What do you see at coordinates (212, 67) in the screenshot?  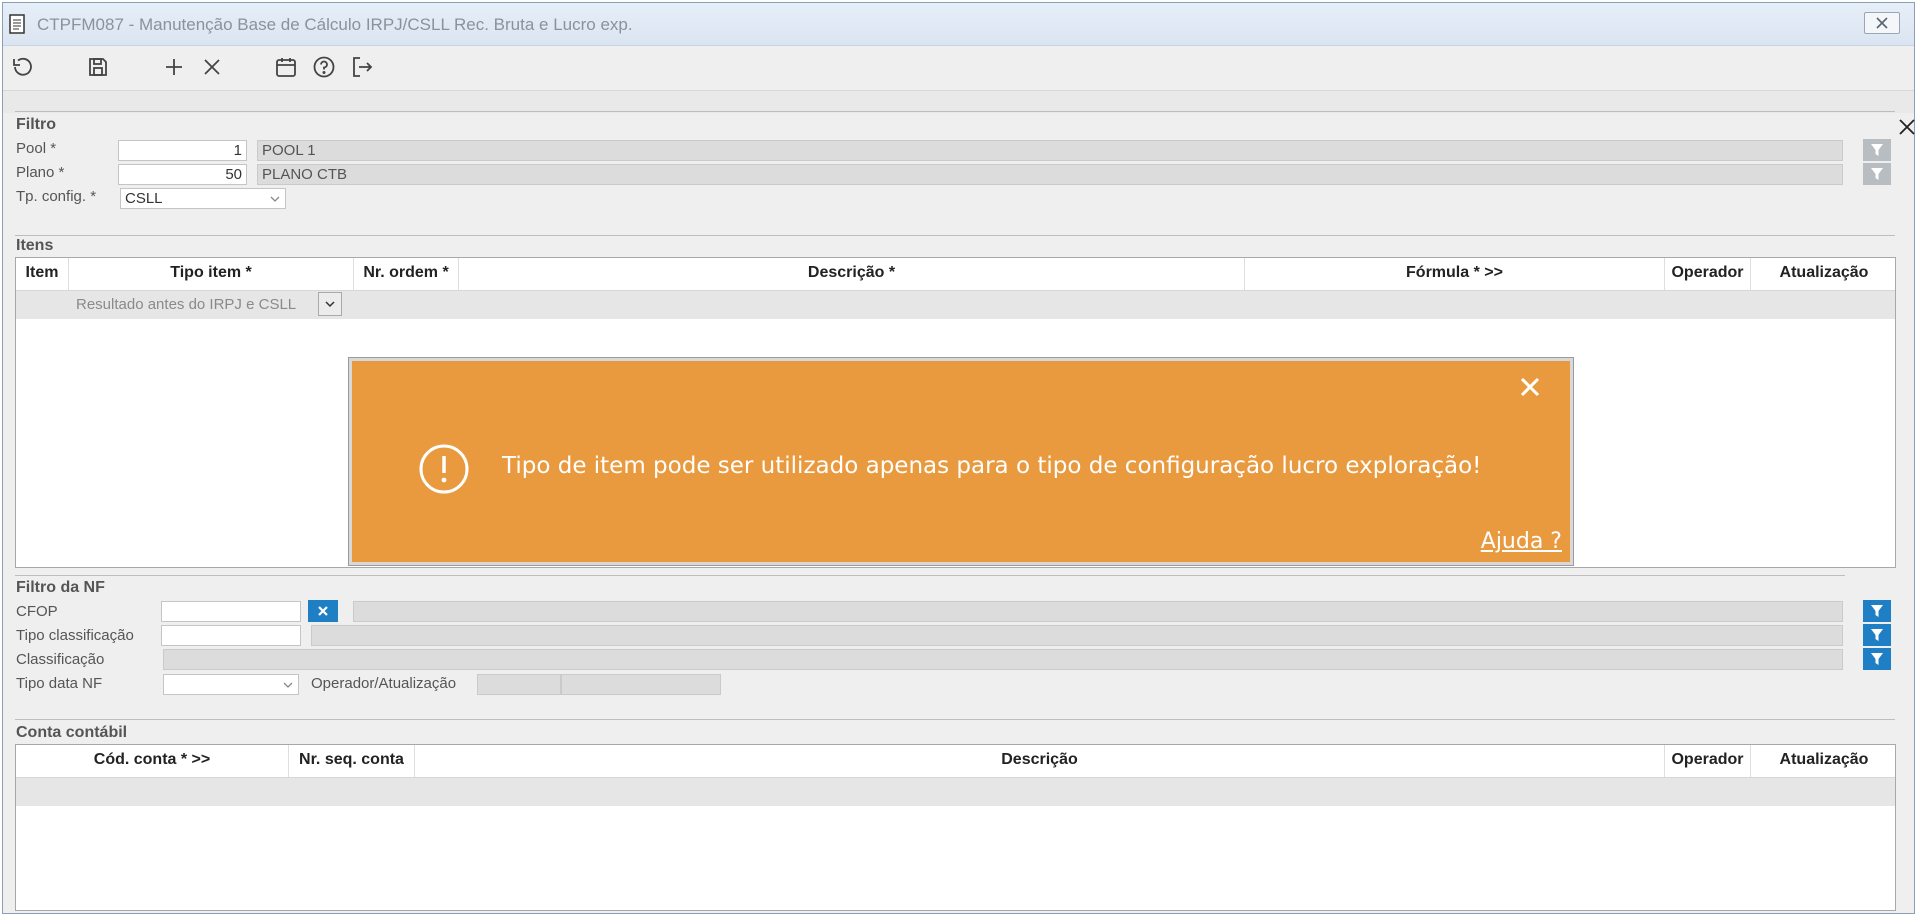 I see `delete-icon` at bounding box center [212, 67].